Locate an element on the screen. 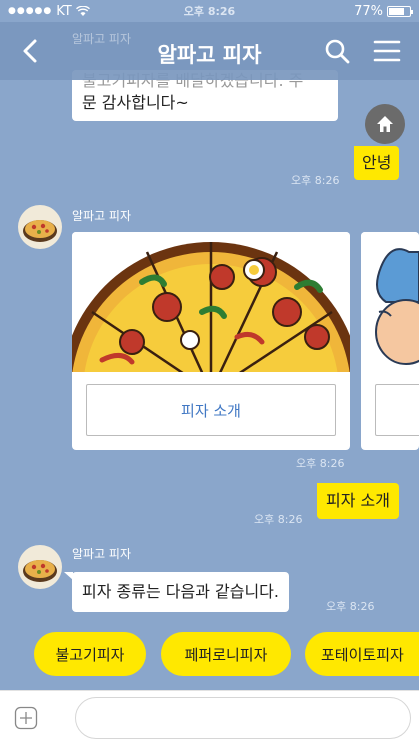  home-button is located at coordinates (385, 124).